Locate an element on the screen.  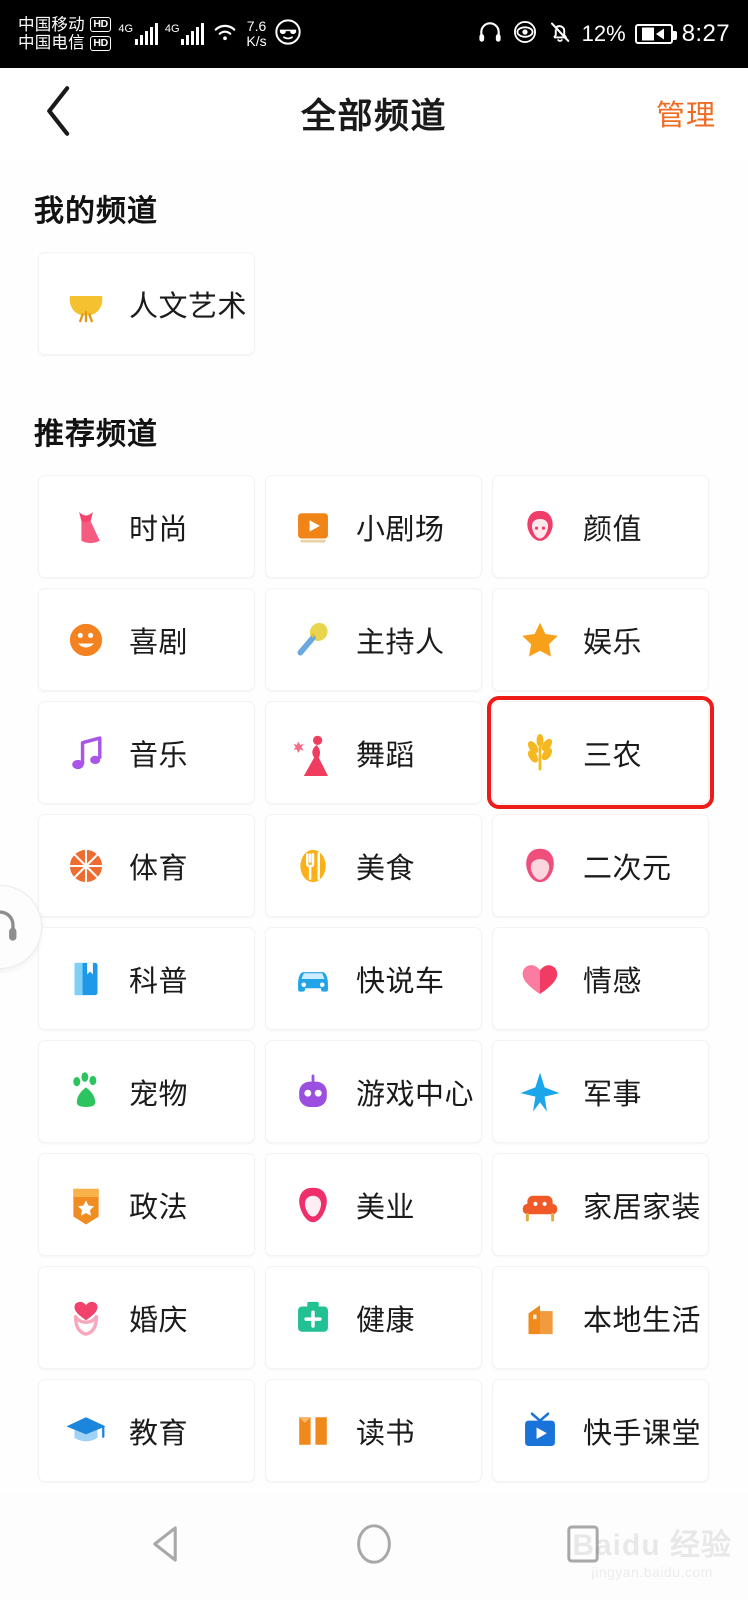
carrier-names: 中国移动 HD 中国电信 HD is located at coordinates (65, 34).